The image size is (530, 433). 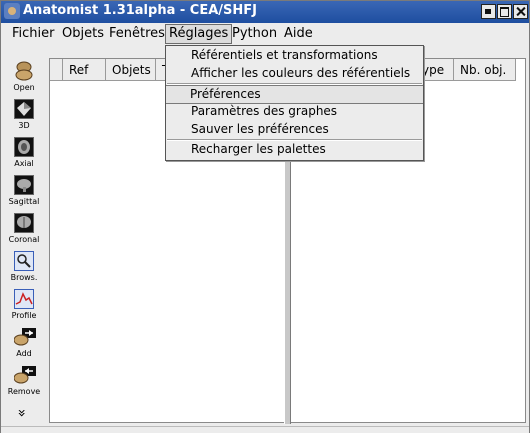 What do you see at coordinates (24, 391) in the screenshot?
I see `remove-label: Remove` at bounding box center [24, 391].